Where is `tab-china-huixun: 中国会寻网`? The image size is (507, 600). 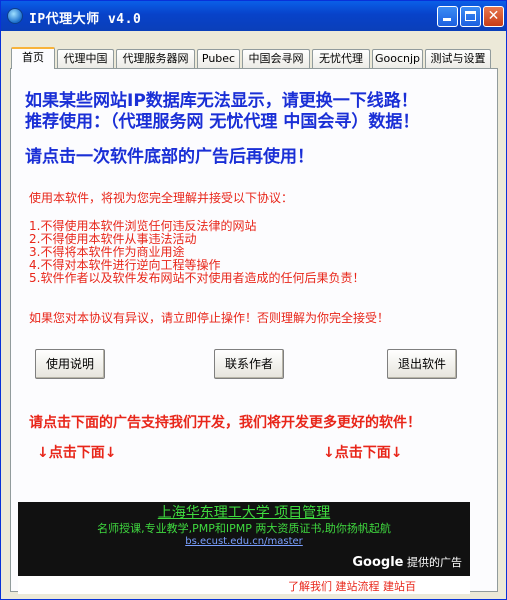
tab-china-huixun: 中国会寻网 is located at coordinates (276, 58).